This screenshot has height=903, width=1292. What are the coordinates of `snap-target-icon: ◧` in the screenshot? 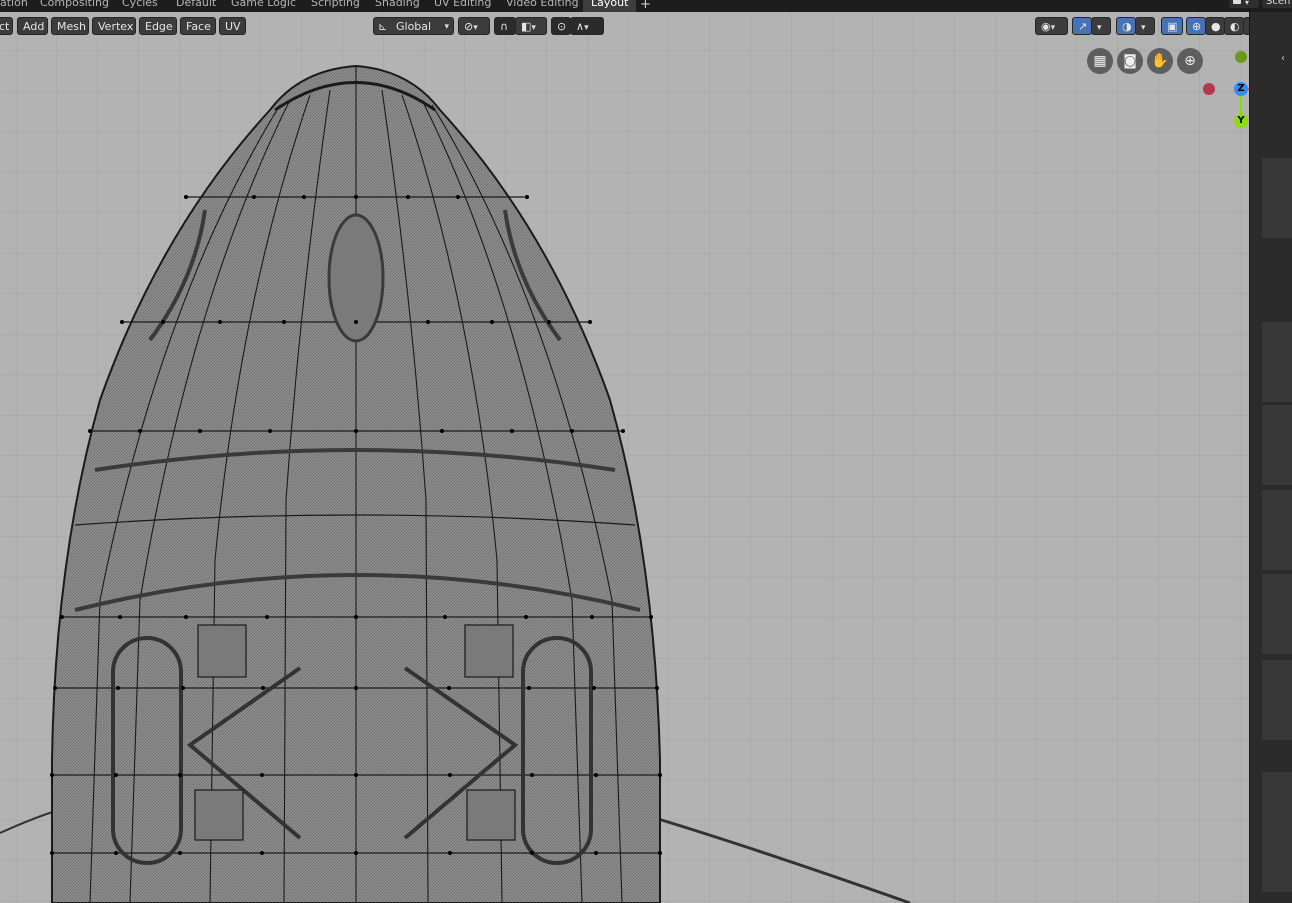 It's located at (526, 26).